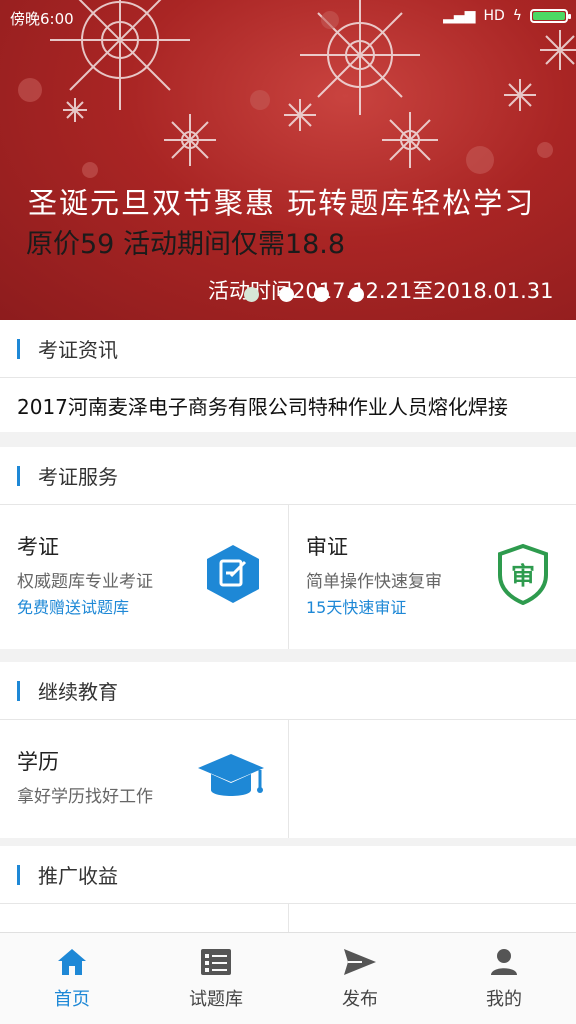  I want to click on svg-text: 审, so click(523, 576).